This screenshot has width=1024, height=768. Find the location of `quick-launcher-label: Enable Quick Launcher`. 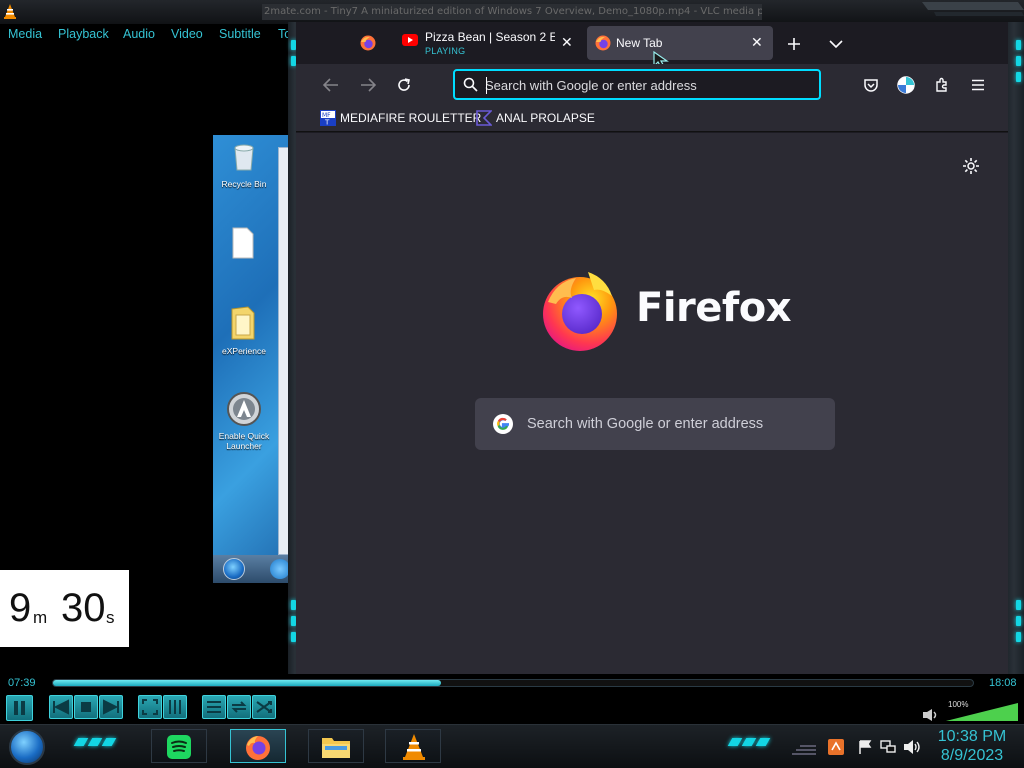

quick-launcher-label: Enable Quick Launcher is located at coordinates (244, 441).